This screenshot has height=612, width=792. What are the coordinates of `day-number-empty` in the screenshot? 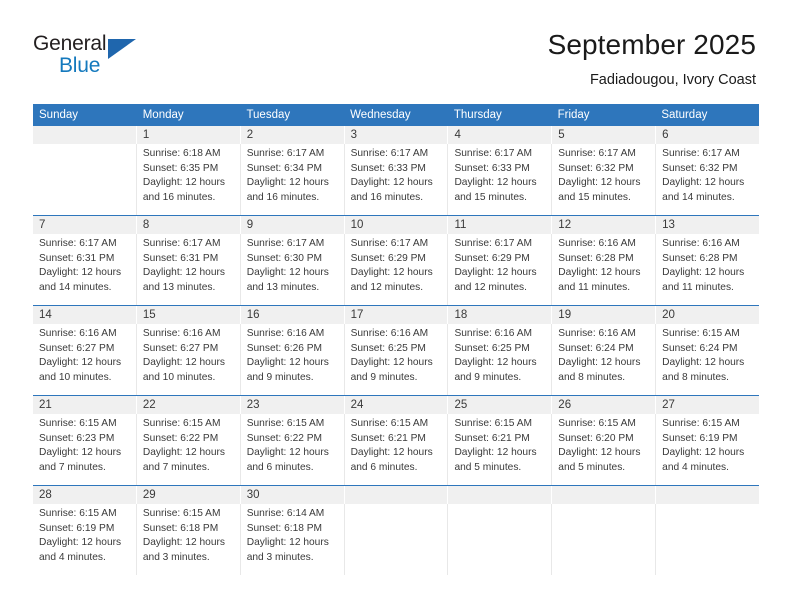 It's located at (500, 495).